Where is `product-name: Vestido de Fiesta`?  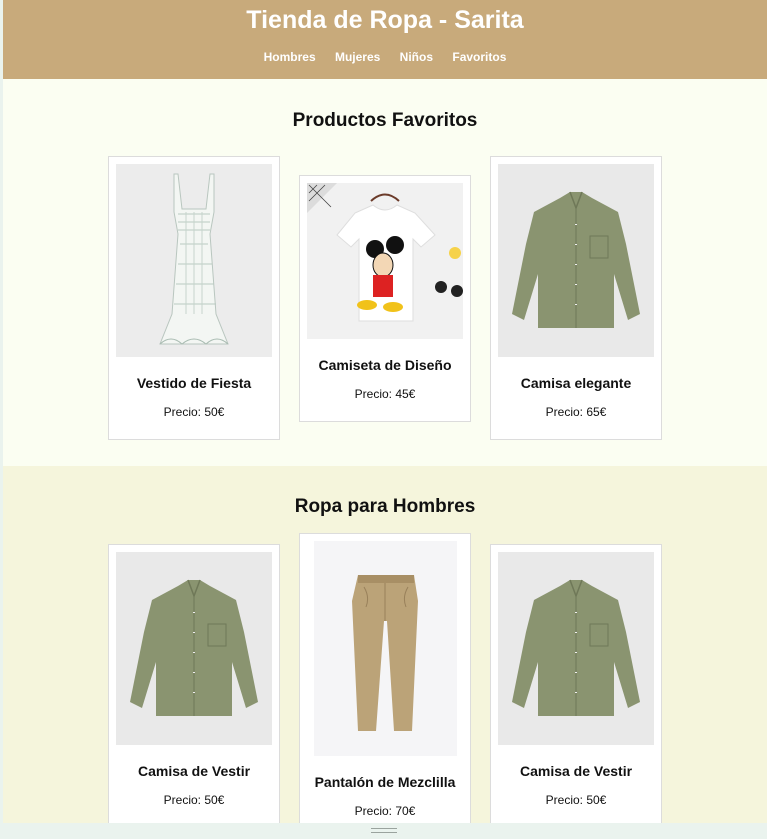
product-name: Vestido de Fiesta is located at coordinates (194, 383).